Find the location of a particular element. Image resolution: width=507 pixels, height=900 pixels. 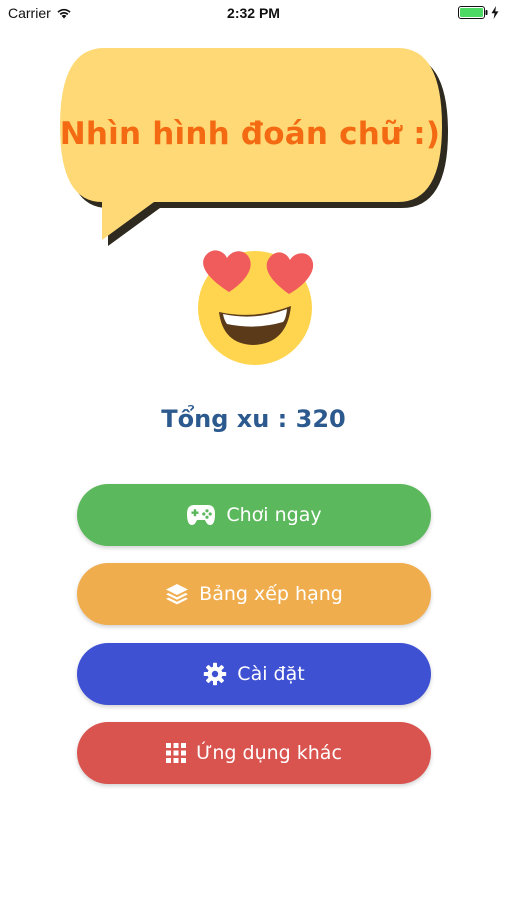

battery-indicator is located at coordinates (478, 12).